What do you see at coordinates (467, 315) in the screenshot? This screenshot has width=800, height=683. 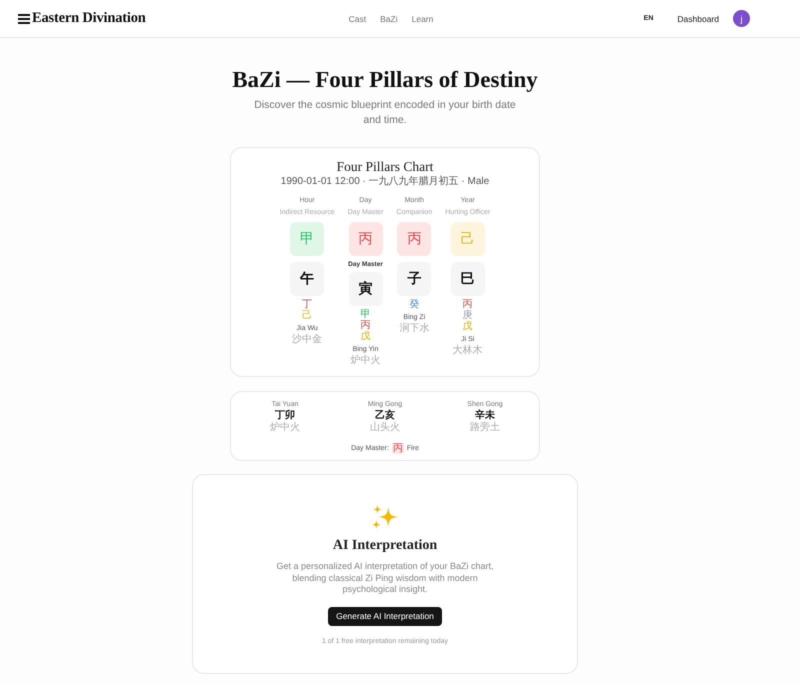 I see `hidden-stem: 庚` at bounding box center [467, 315].